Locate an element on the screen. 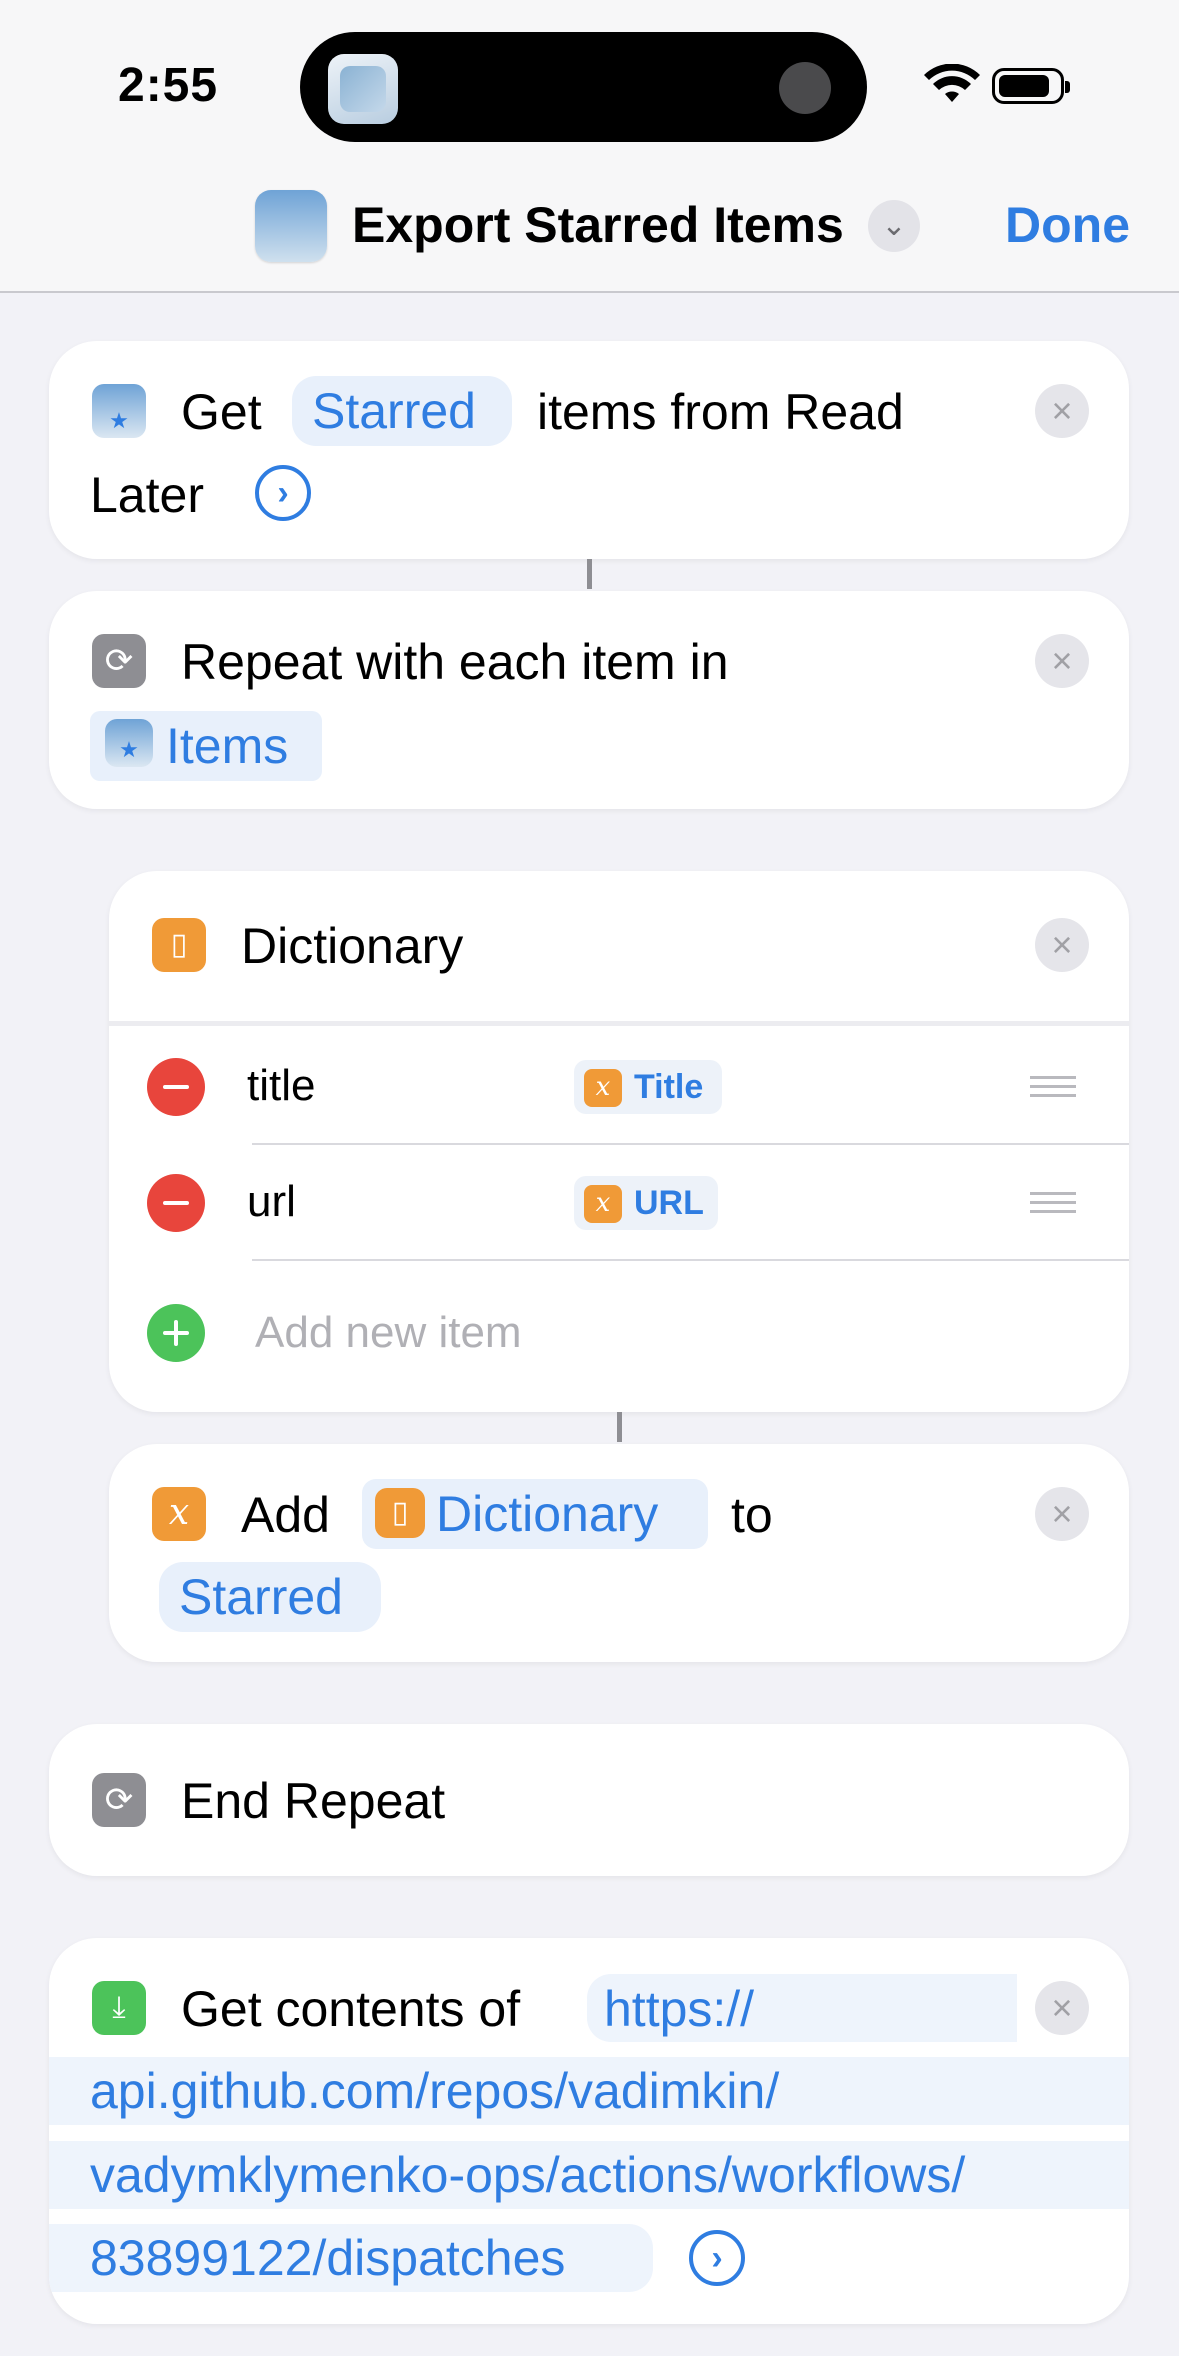 This screenshot has width=1179, height=2356. divider is located at coordinates (619, 1023).